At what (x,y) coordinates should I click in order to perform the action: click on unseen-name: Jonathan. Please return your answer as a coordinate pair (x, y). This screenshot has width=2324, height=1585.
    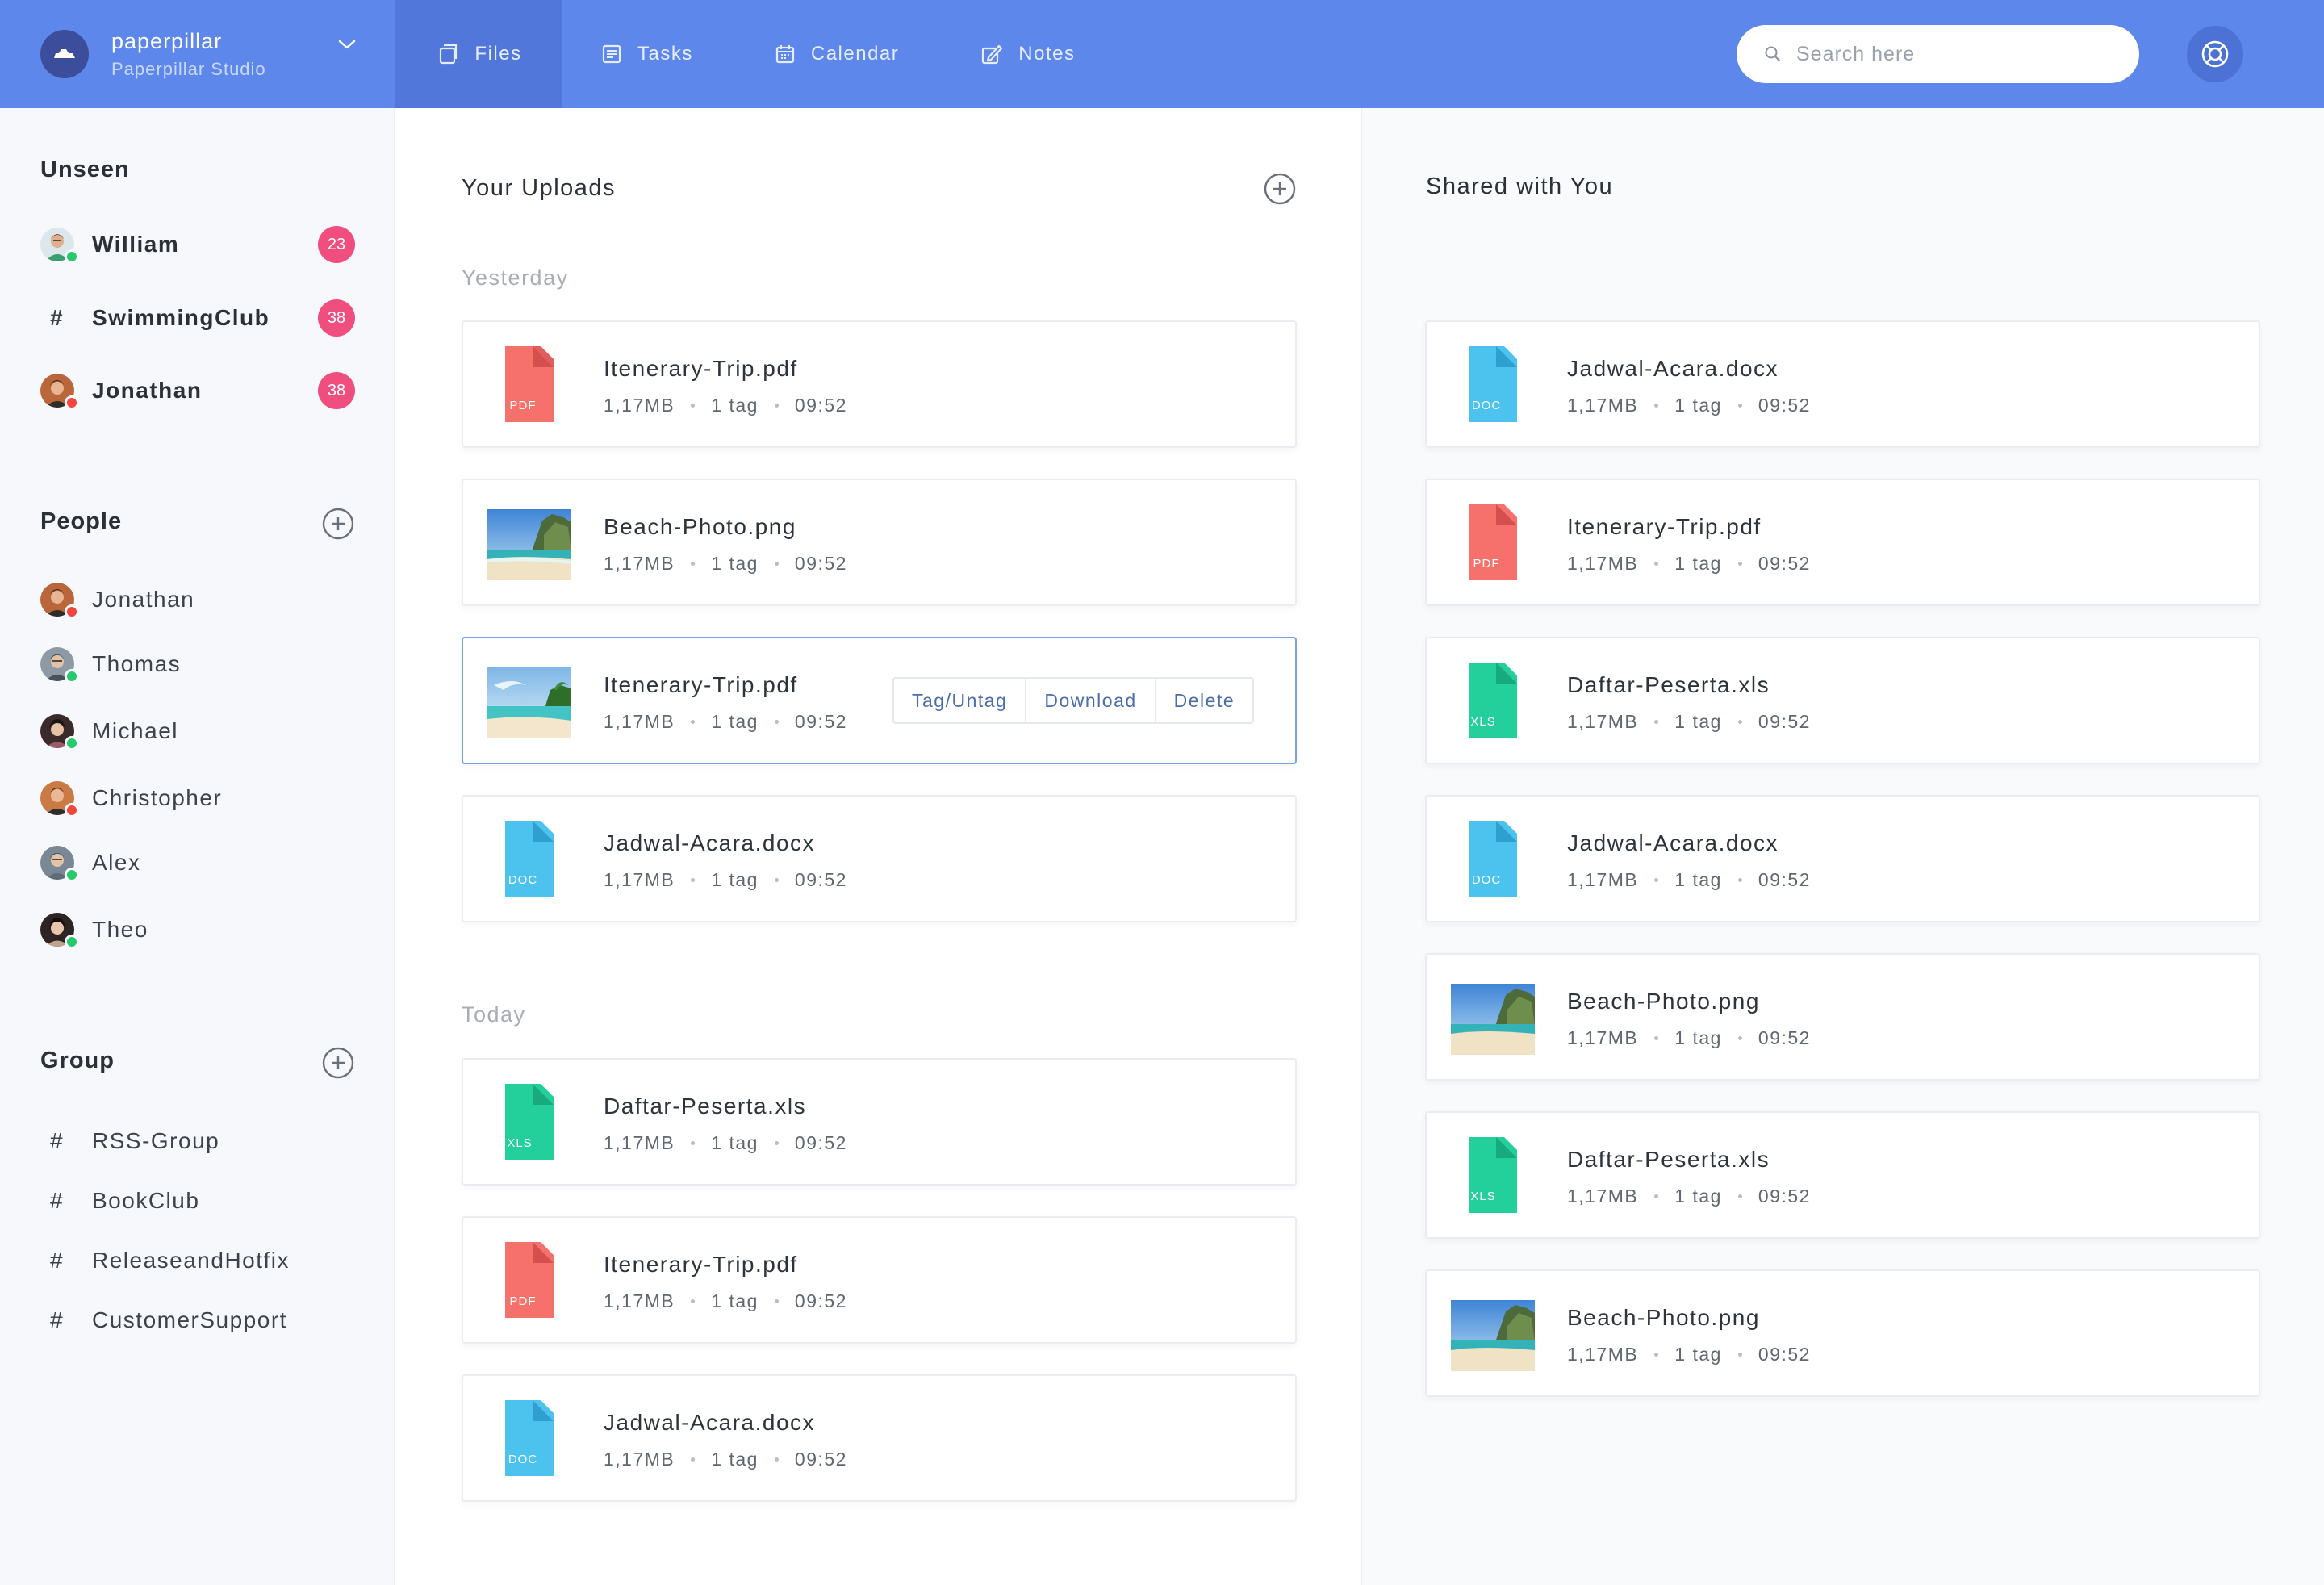
    Looking at the image, I should click on (147, 390).